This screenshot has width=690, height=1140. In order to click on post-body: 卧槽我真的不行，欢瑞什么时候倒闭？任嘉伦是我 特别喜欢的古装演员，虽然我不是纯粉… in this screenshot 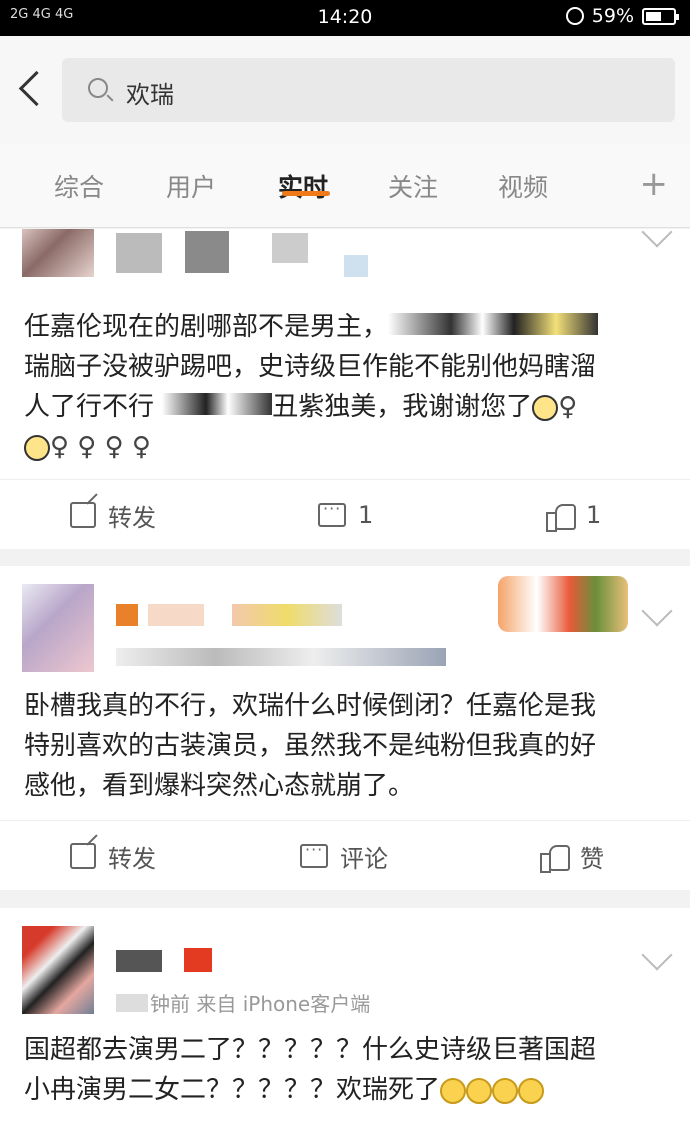, I will do `click(310, 746)`.